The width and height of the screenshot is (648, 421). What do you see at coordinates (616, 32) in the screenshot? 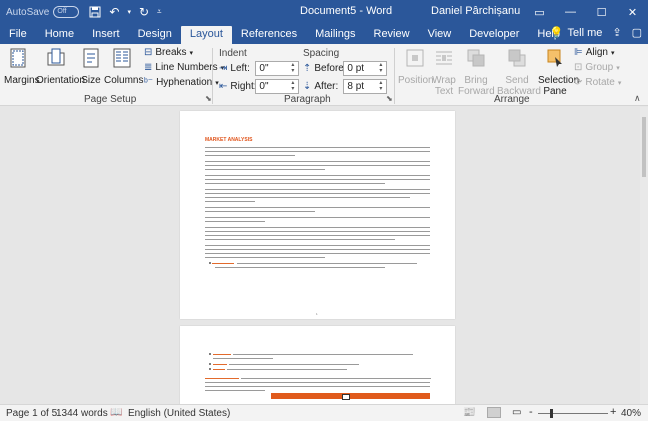
I see `share-icon: ⇪` at bounding box center [616, 32].